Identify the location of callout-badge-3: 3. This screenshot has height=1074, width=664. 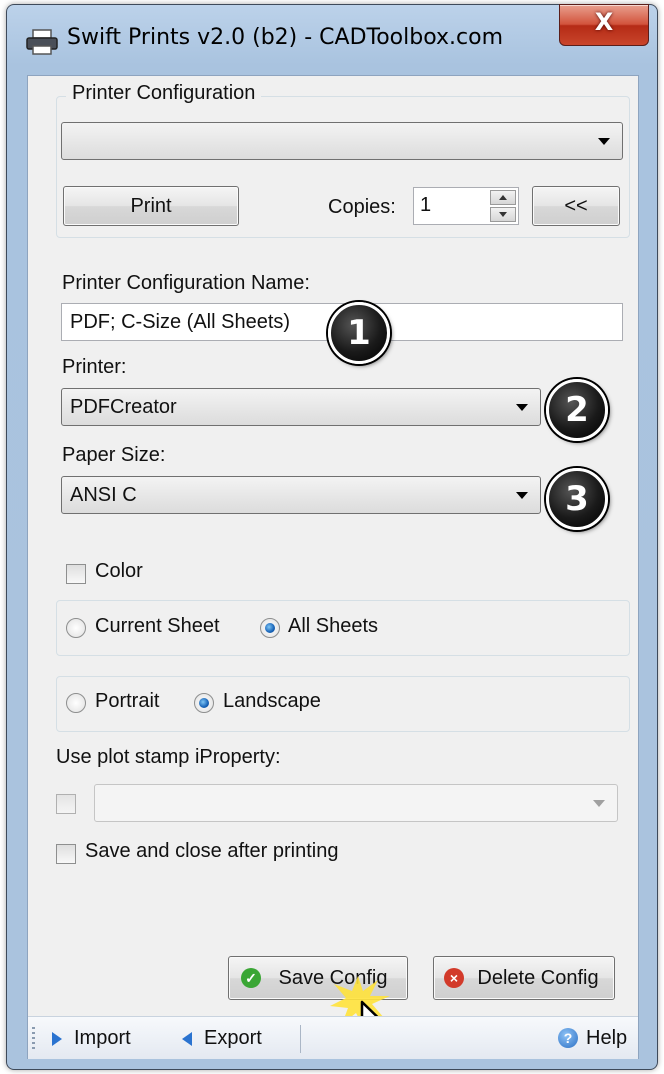
(577, 499).